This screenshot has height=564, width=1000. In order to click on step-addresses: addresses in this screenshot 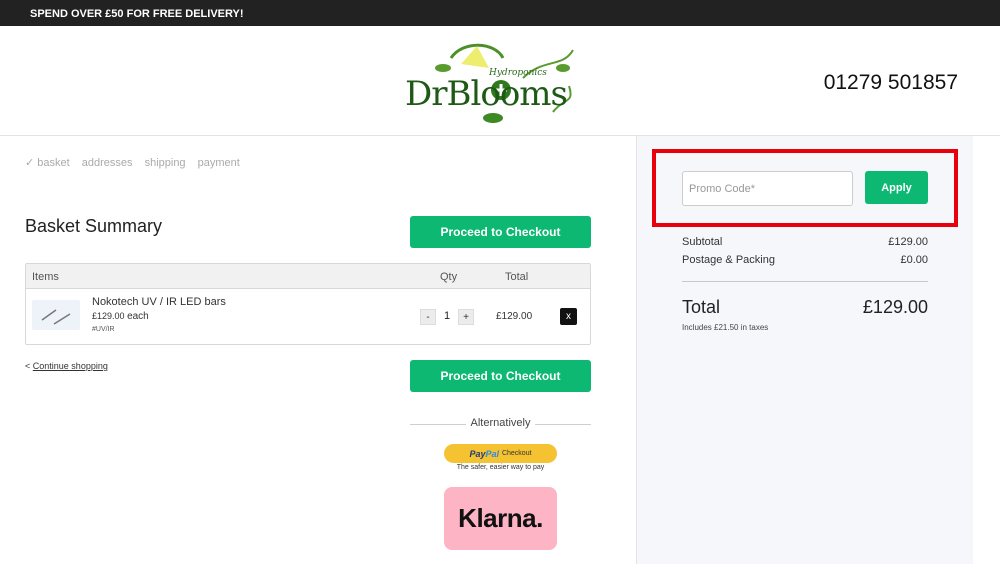, I will do `click(107, 163)`.